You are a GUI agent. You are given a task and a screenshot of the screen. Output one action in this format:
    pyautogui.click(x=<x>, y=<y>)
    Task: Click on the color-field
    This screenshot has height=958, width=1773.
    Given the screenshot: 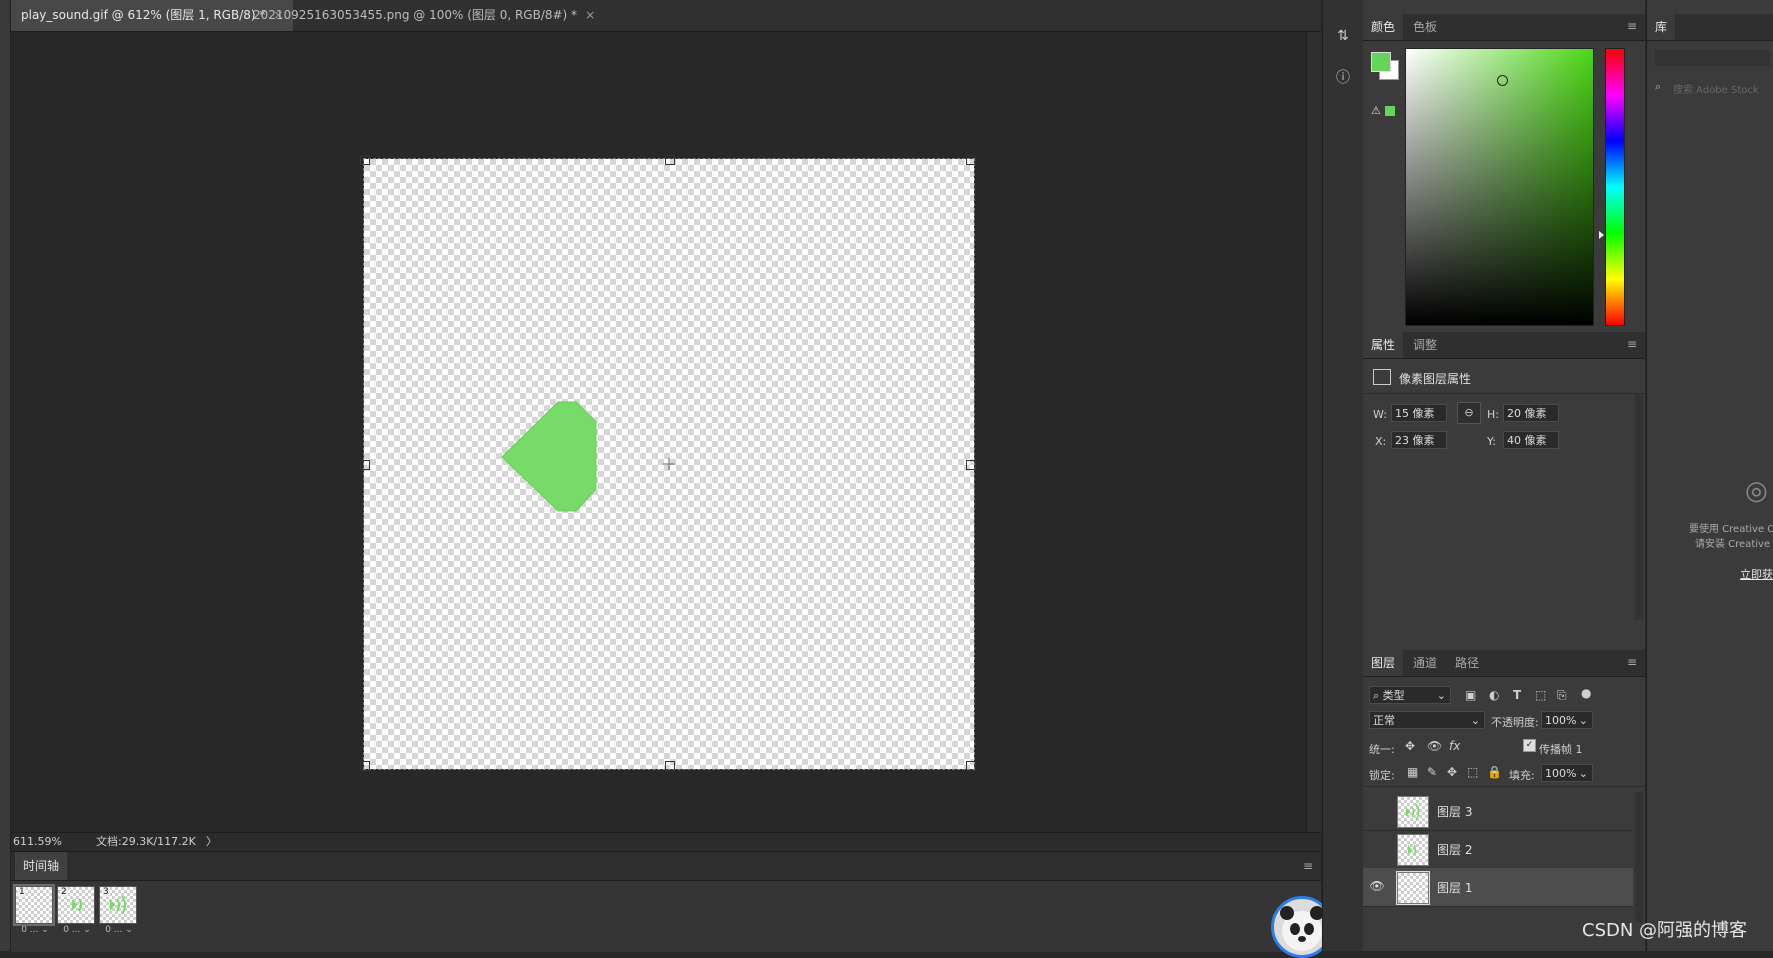 What is the action you would take?
    pyautogui.click(x=1499, y=187)
    